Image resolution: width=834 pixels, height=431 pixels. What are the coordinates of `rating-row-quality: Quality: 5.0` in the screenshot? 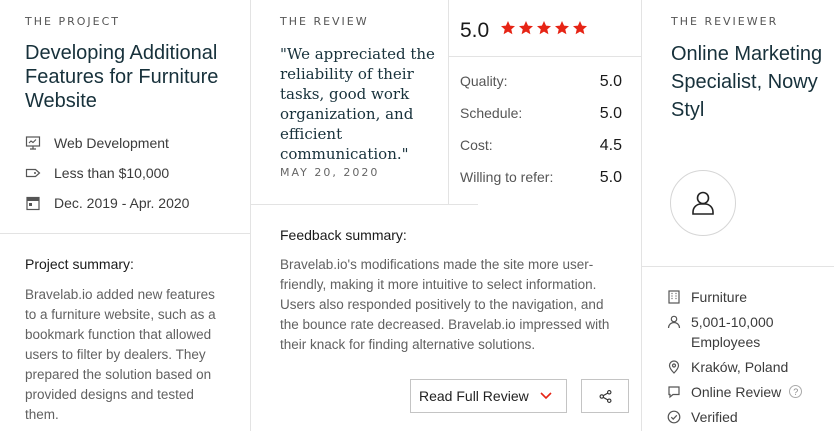 It's located at (541, 82).